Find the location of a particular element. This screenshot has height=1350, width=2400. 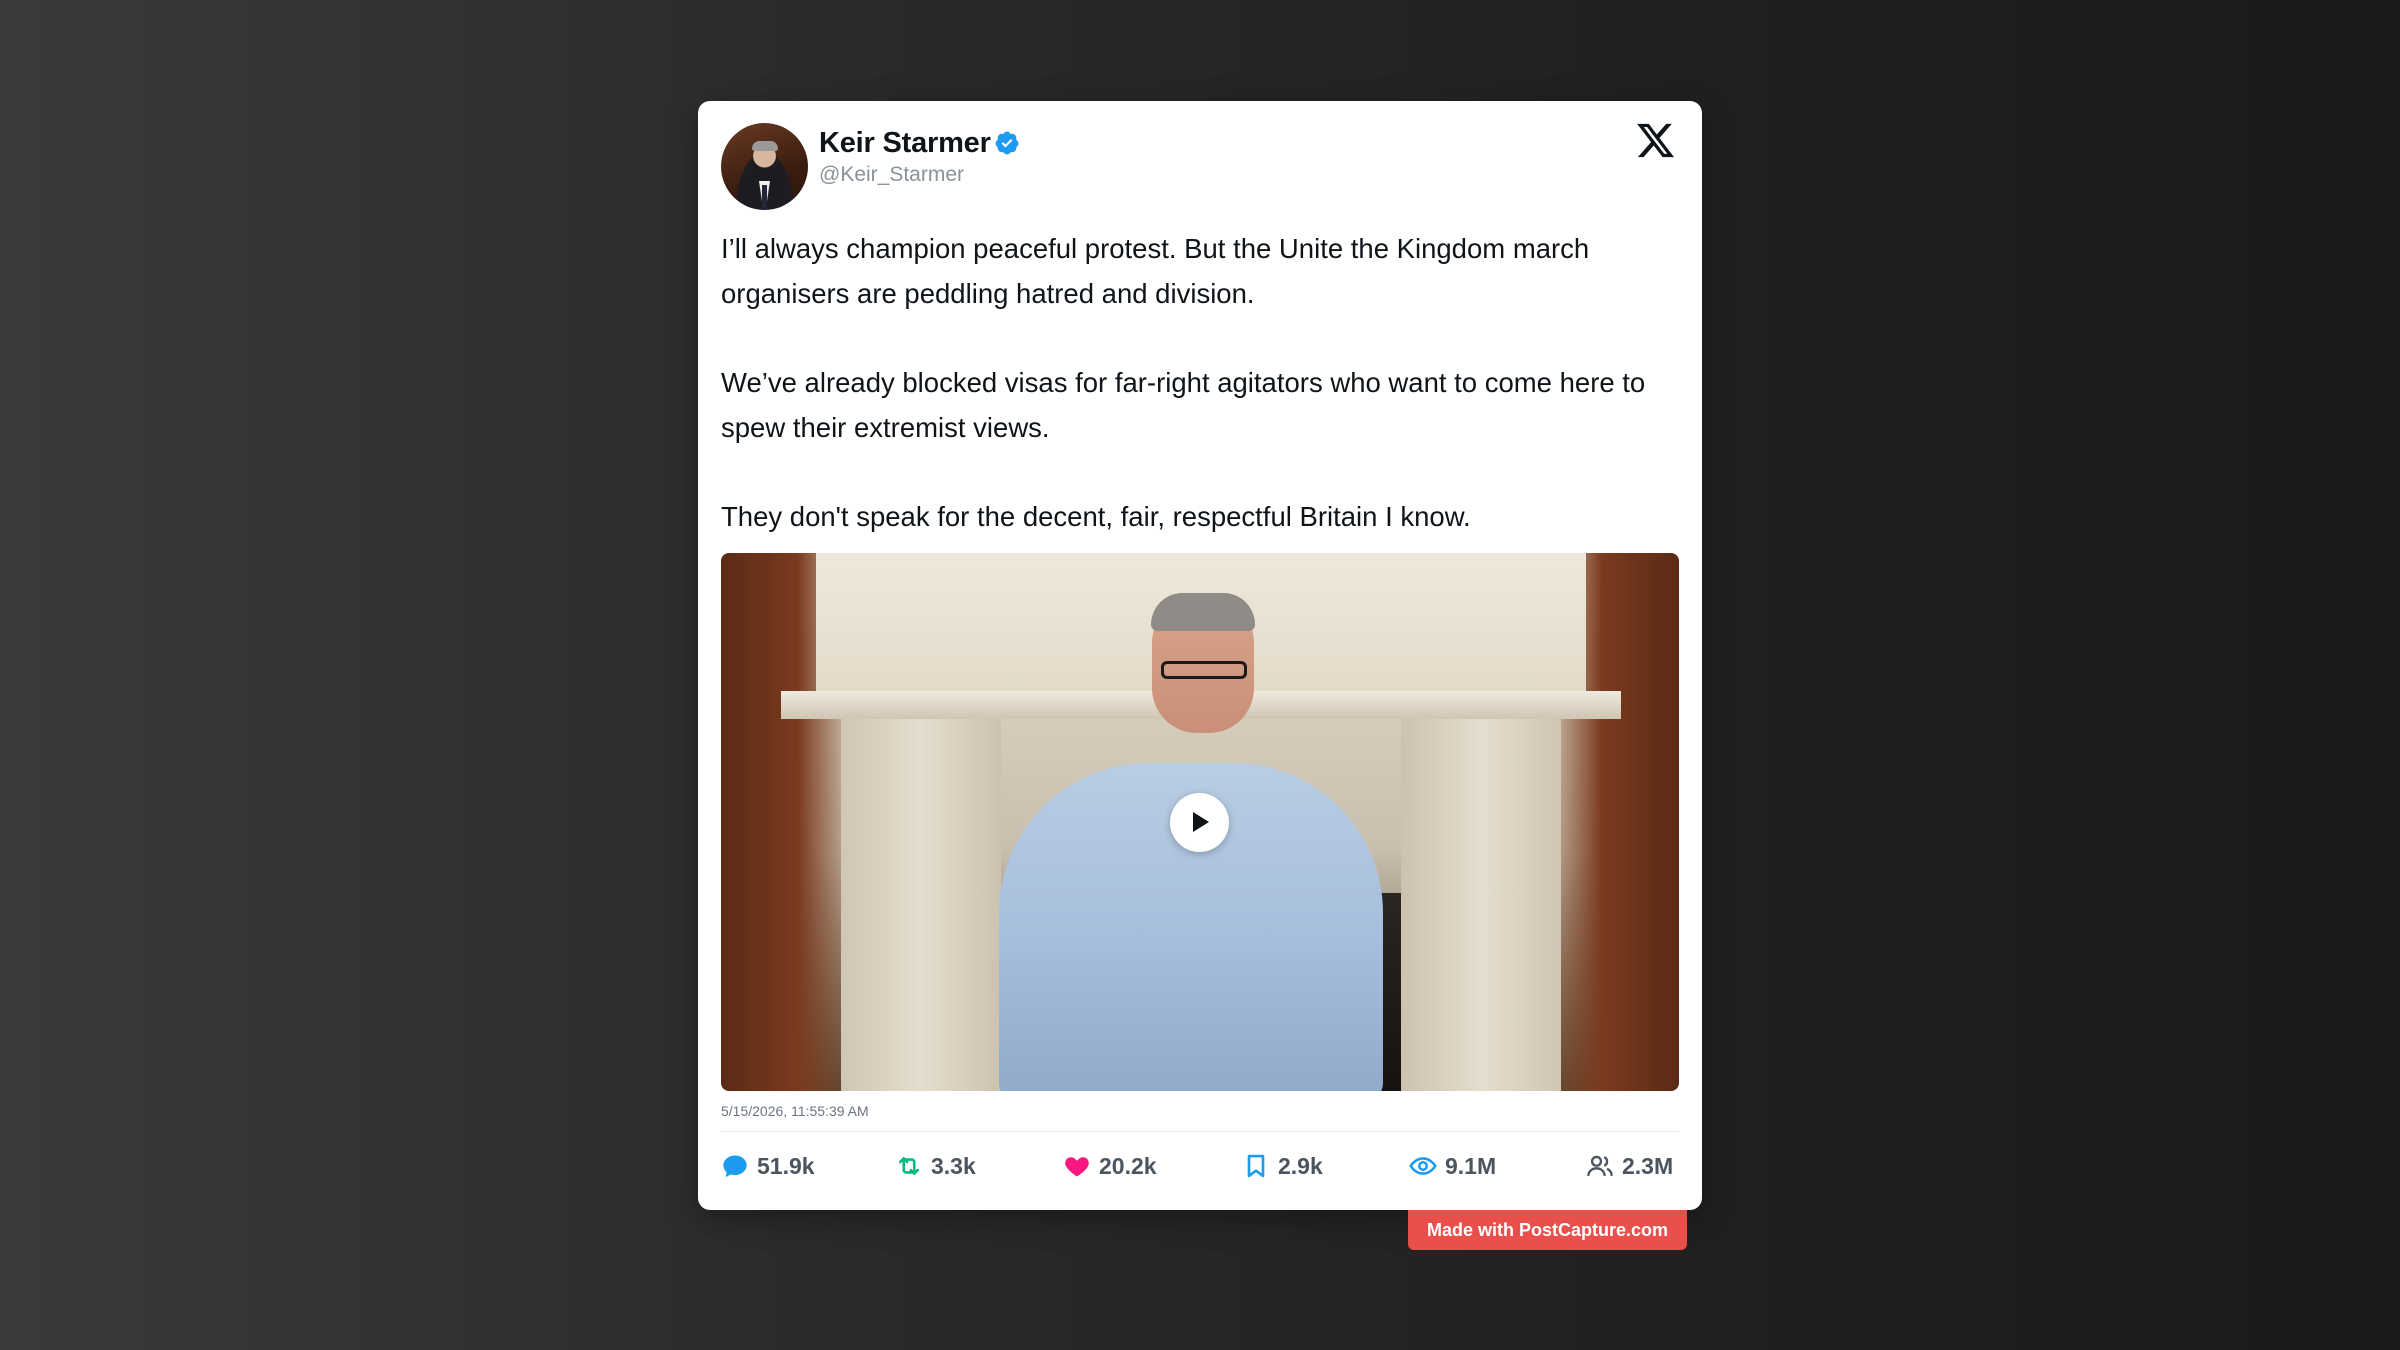

bookmark-stat: 2.9k is located at coordinates (1282, 1166).